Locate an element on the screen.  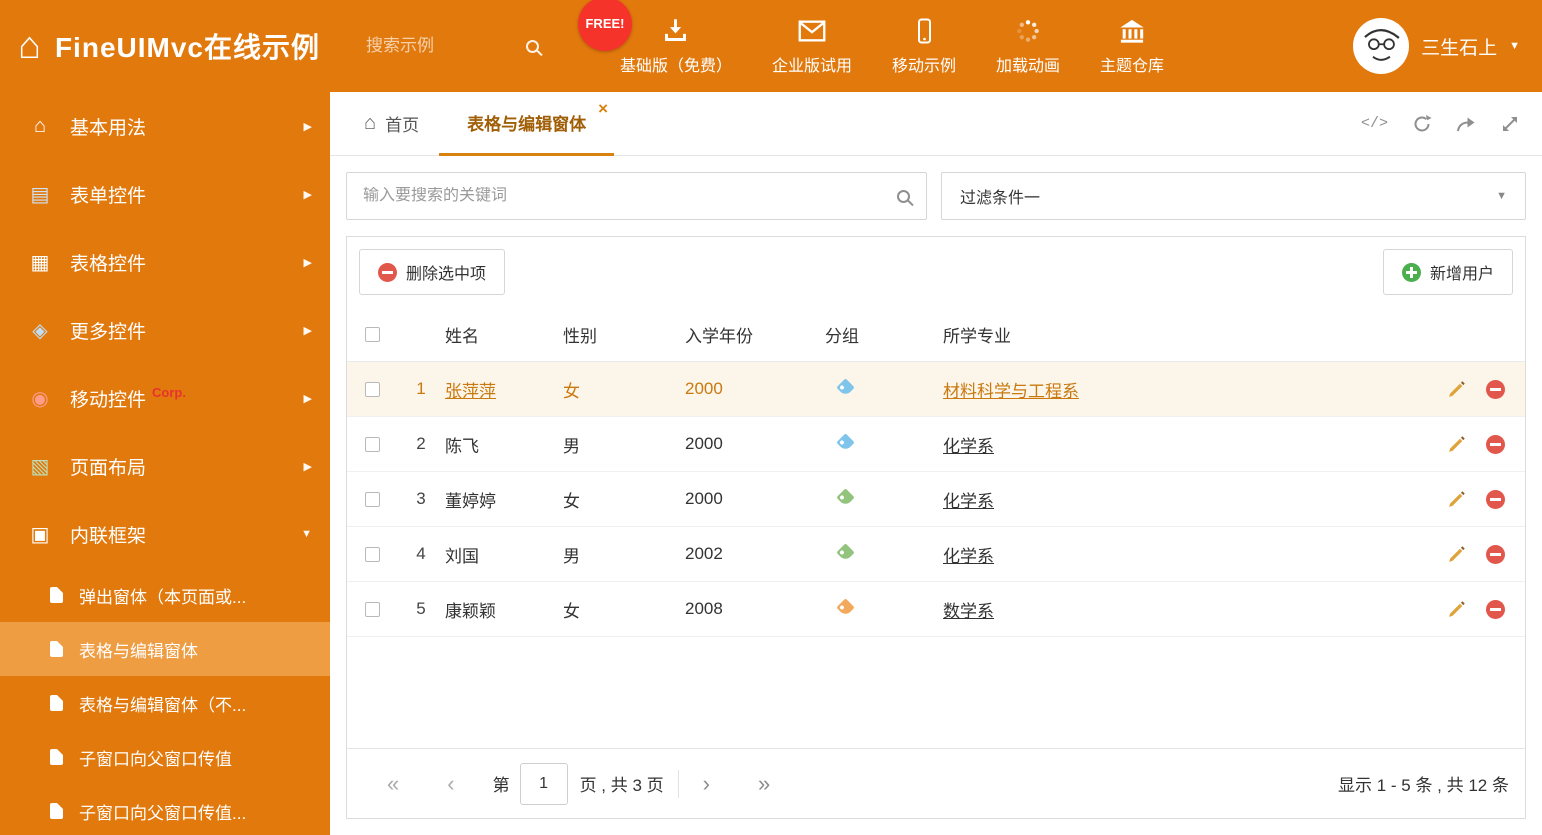
header-search-input is located at coordinates (445, 46).